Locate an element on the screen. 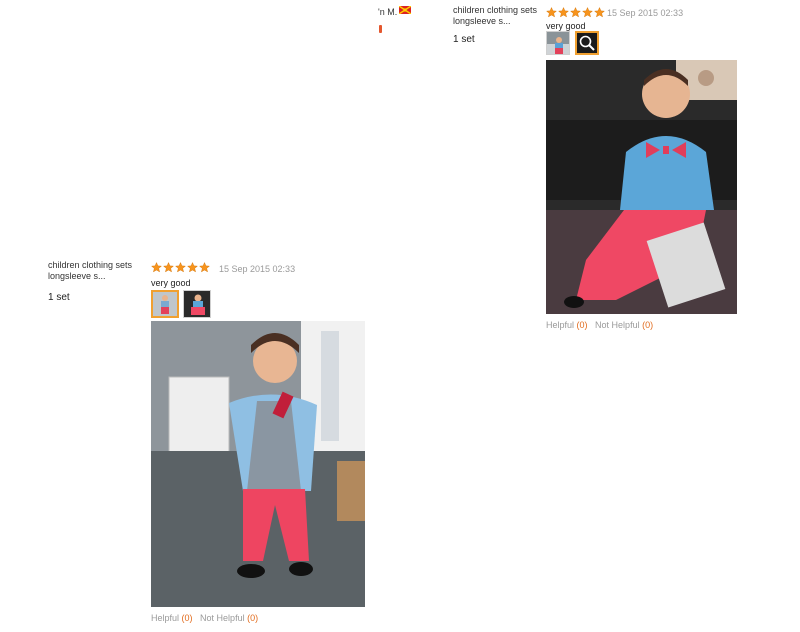 The width and height of the screenshot is (800, 632). magnifier-icon is located at coordinates (587, 43).